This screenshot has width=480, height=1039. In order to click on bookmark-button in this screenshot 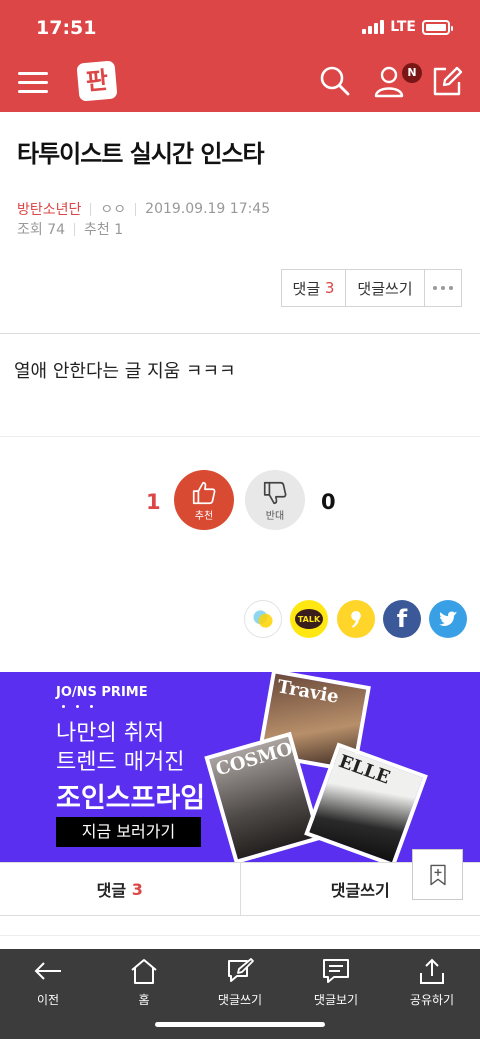, I will do `click(437, 874)`.